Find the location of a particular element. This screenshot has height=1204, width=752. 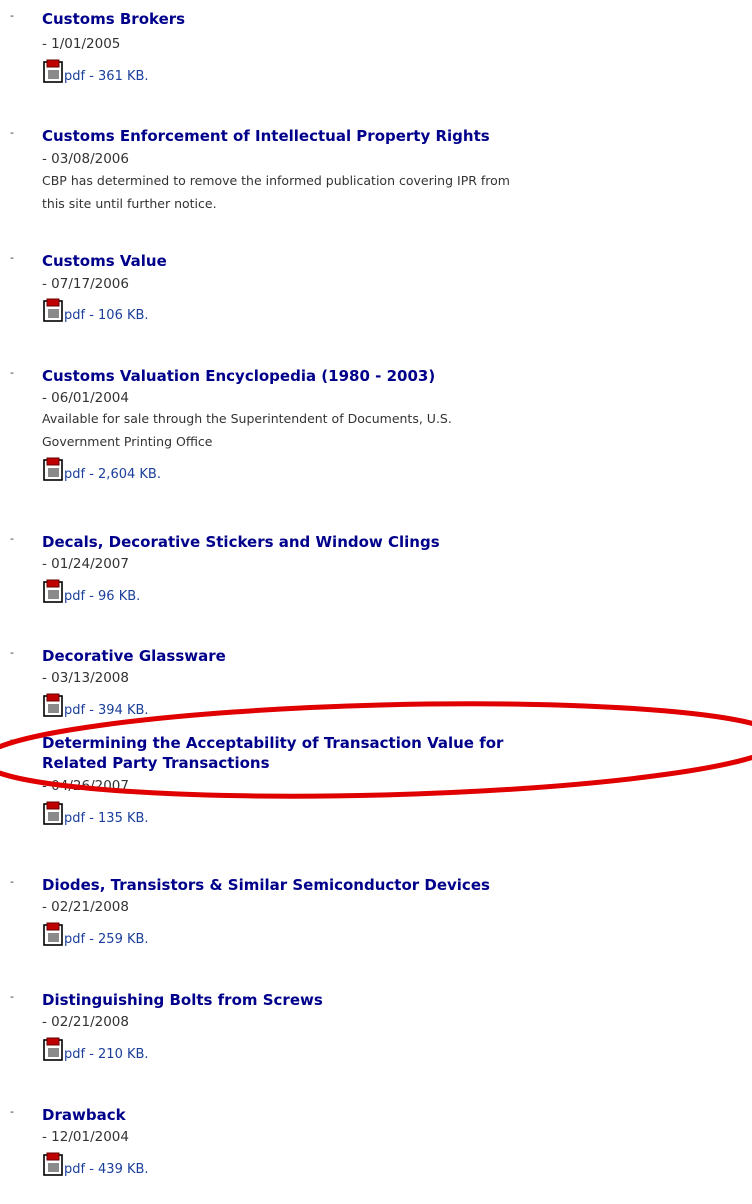

title-line: Related Party Transactions is located at coordinates (156, 763).